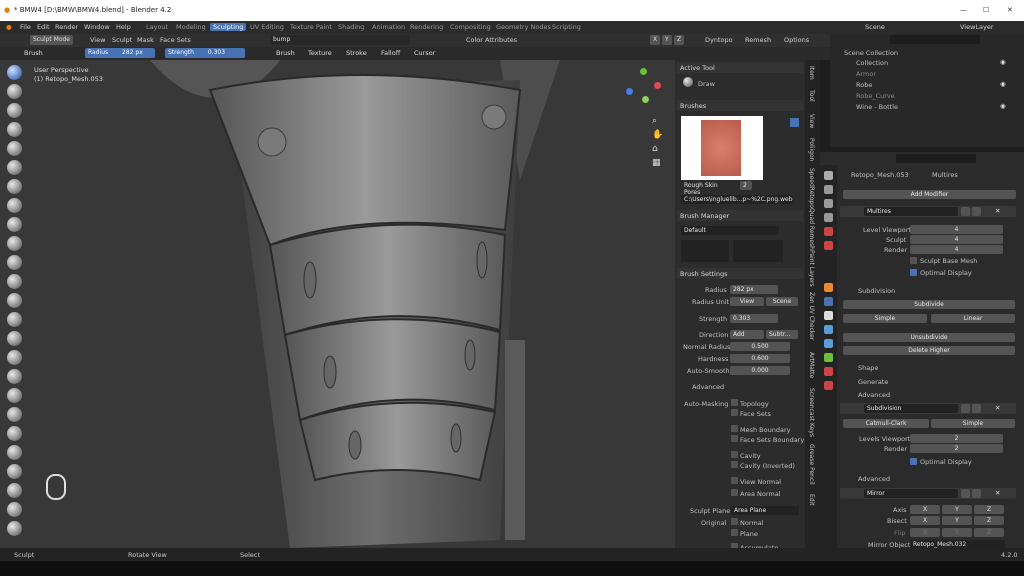 The height and width of the screenshot is (576, 1024). I want to click on clay-brush-icon, so click(14, 110).